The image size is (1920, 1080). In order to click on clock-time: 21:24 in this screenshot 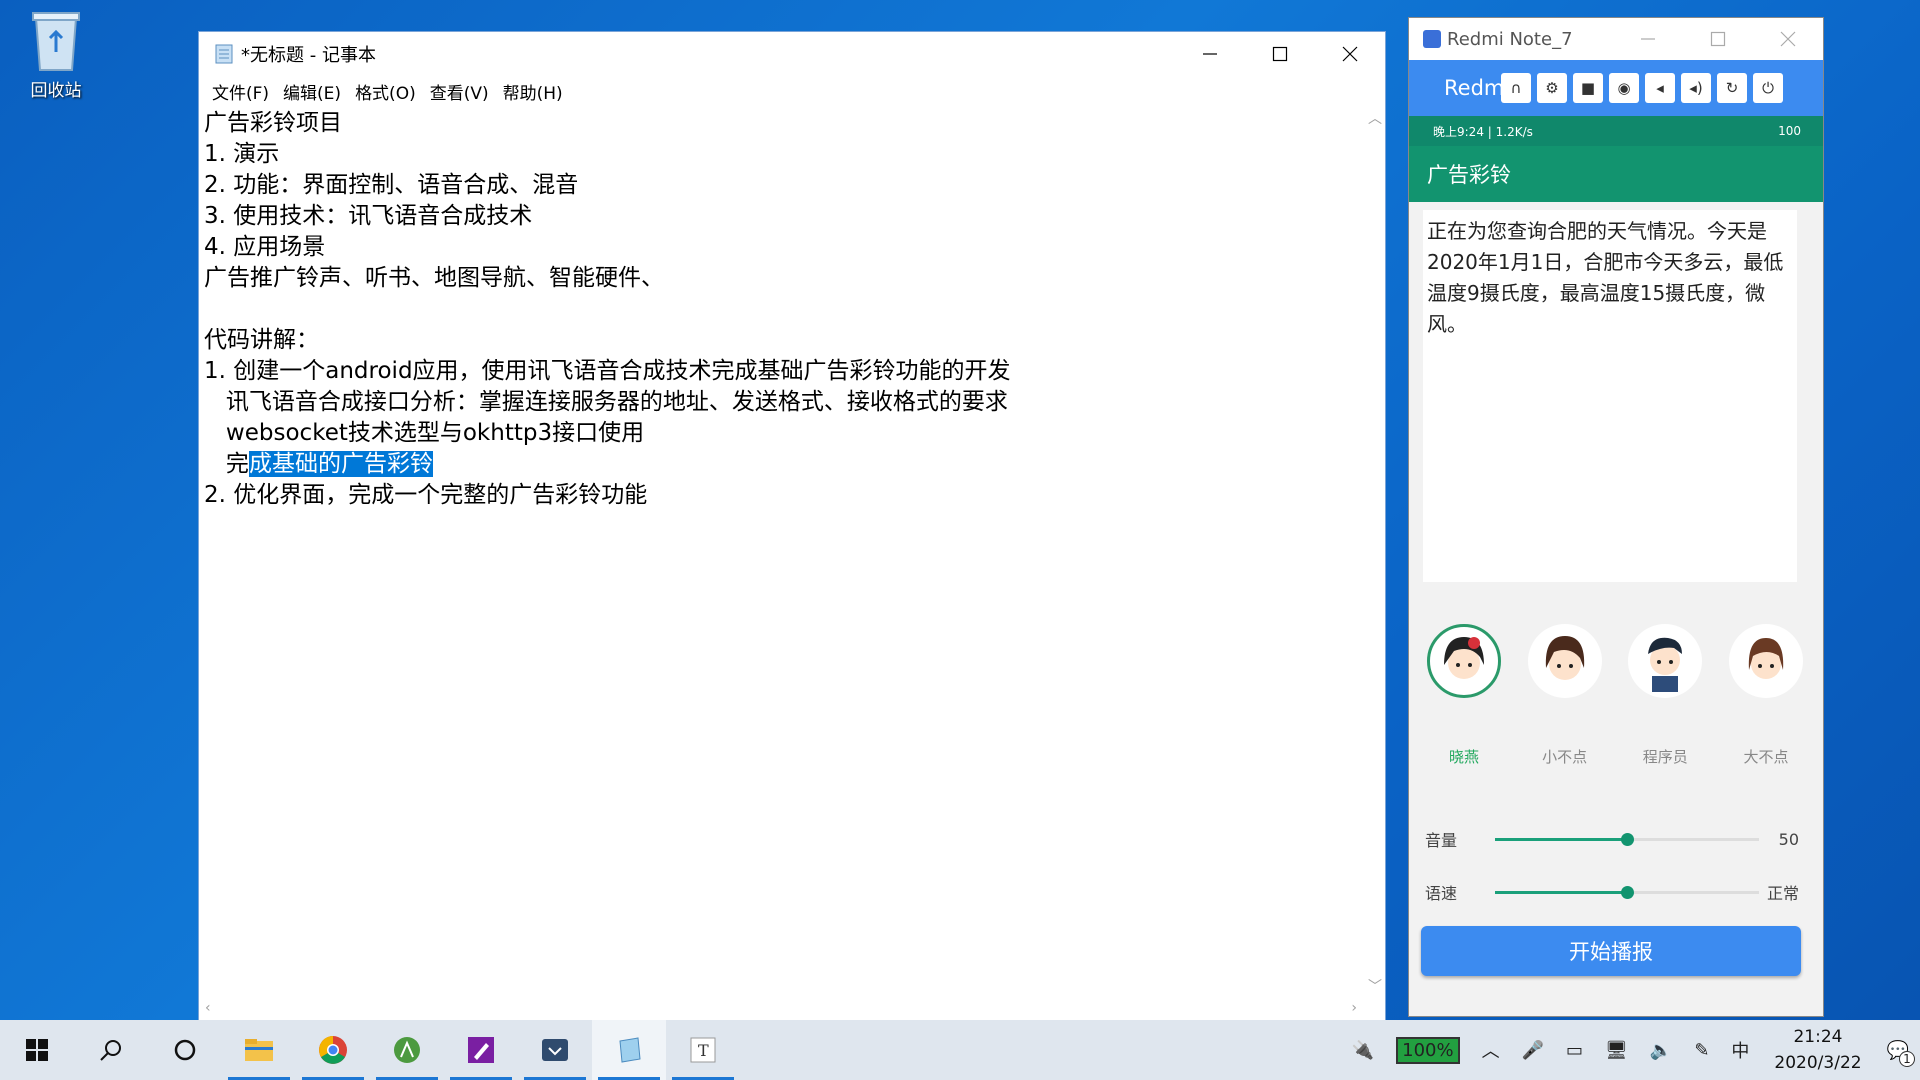, I will do `click(1818, 1037)`.